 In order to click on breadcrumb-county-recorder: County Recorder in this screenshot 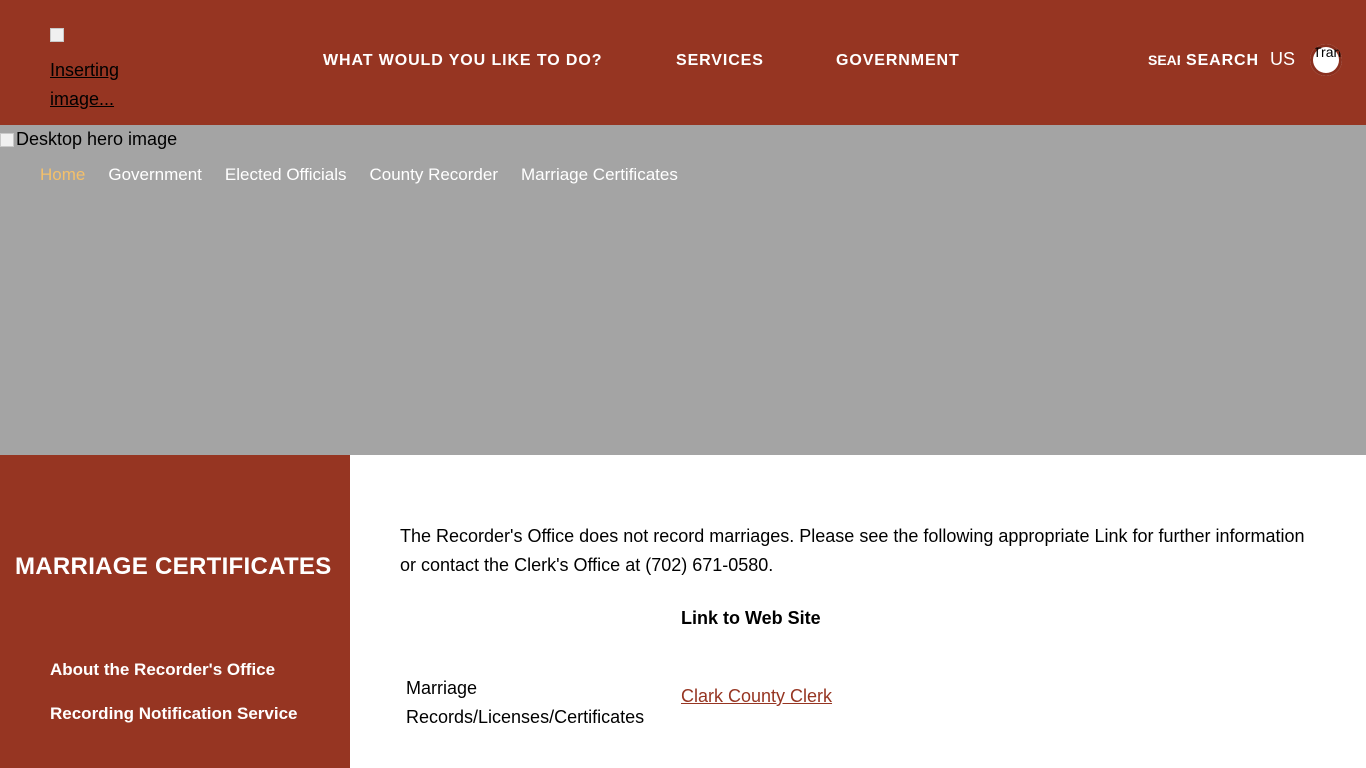, I will do `click(433, 175)`.